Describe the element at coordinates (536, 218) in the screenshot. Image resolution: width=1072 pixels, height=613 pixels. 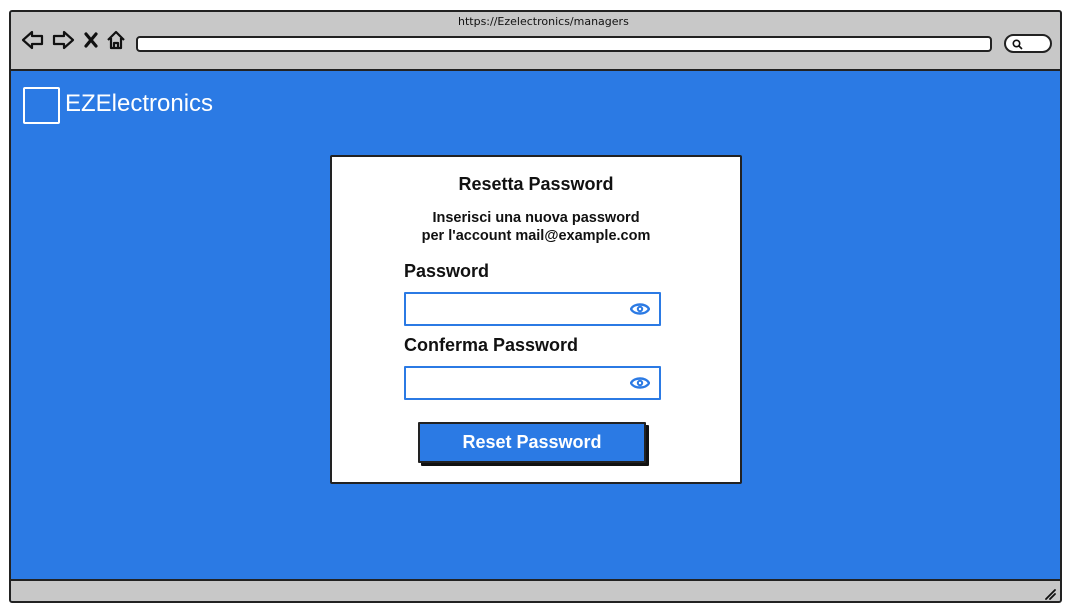
I see `instructions-line-1: Inserisci una nuova password` at that location.